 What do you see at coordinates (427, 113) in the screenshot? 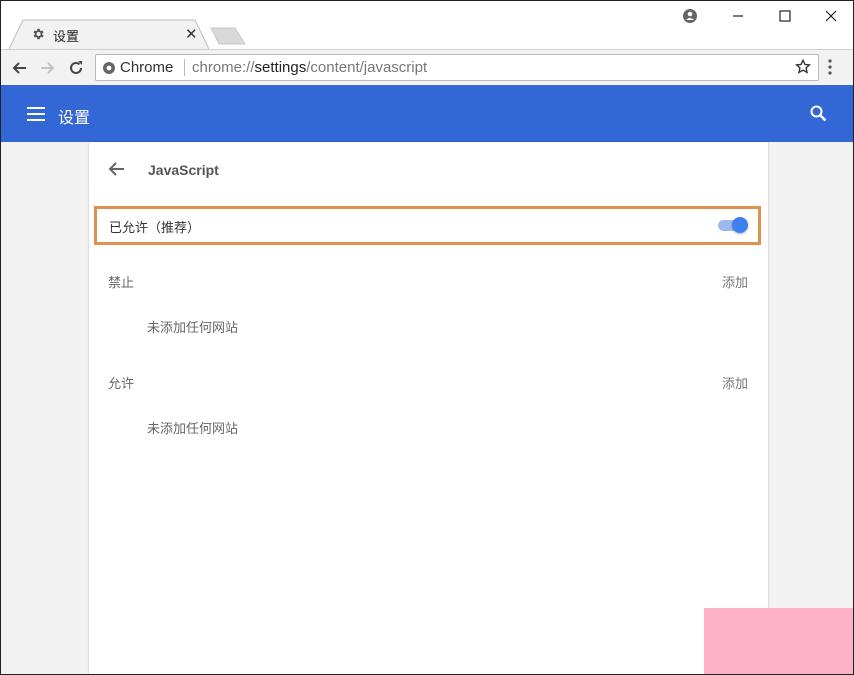
I see `settings-header: 设置` at bounding box center [427, 113].